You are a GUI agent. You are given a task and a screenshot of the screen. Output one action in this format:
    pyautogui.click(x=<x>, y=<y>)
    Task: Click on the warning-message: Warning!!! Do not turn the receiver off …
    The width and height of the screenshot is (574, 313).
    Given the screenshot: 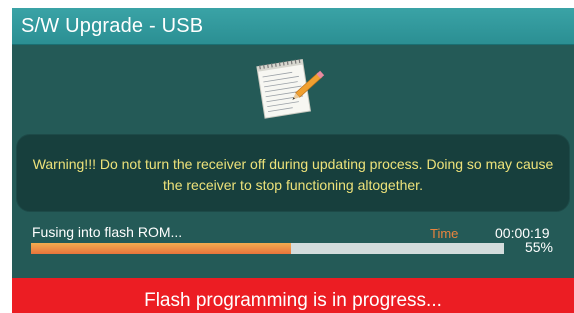 What is the action you would take?
    pyautogui.click(x=293, y=174)
    